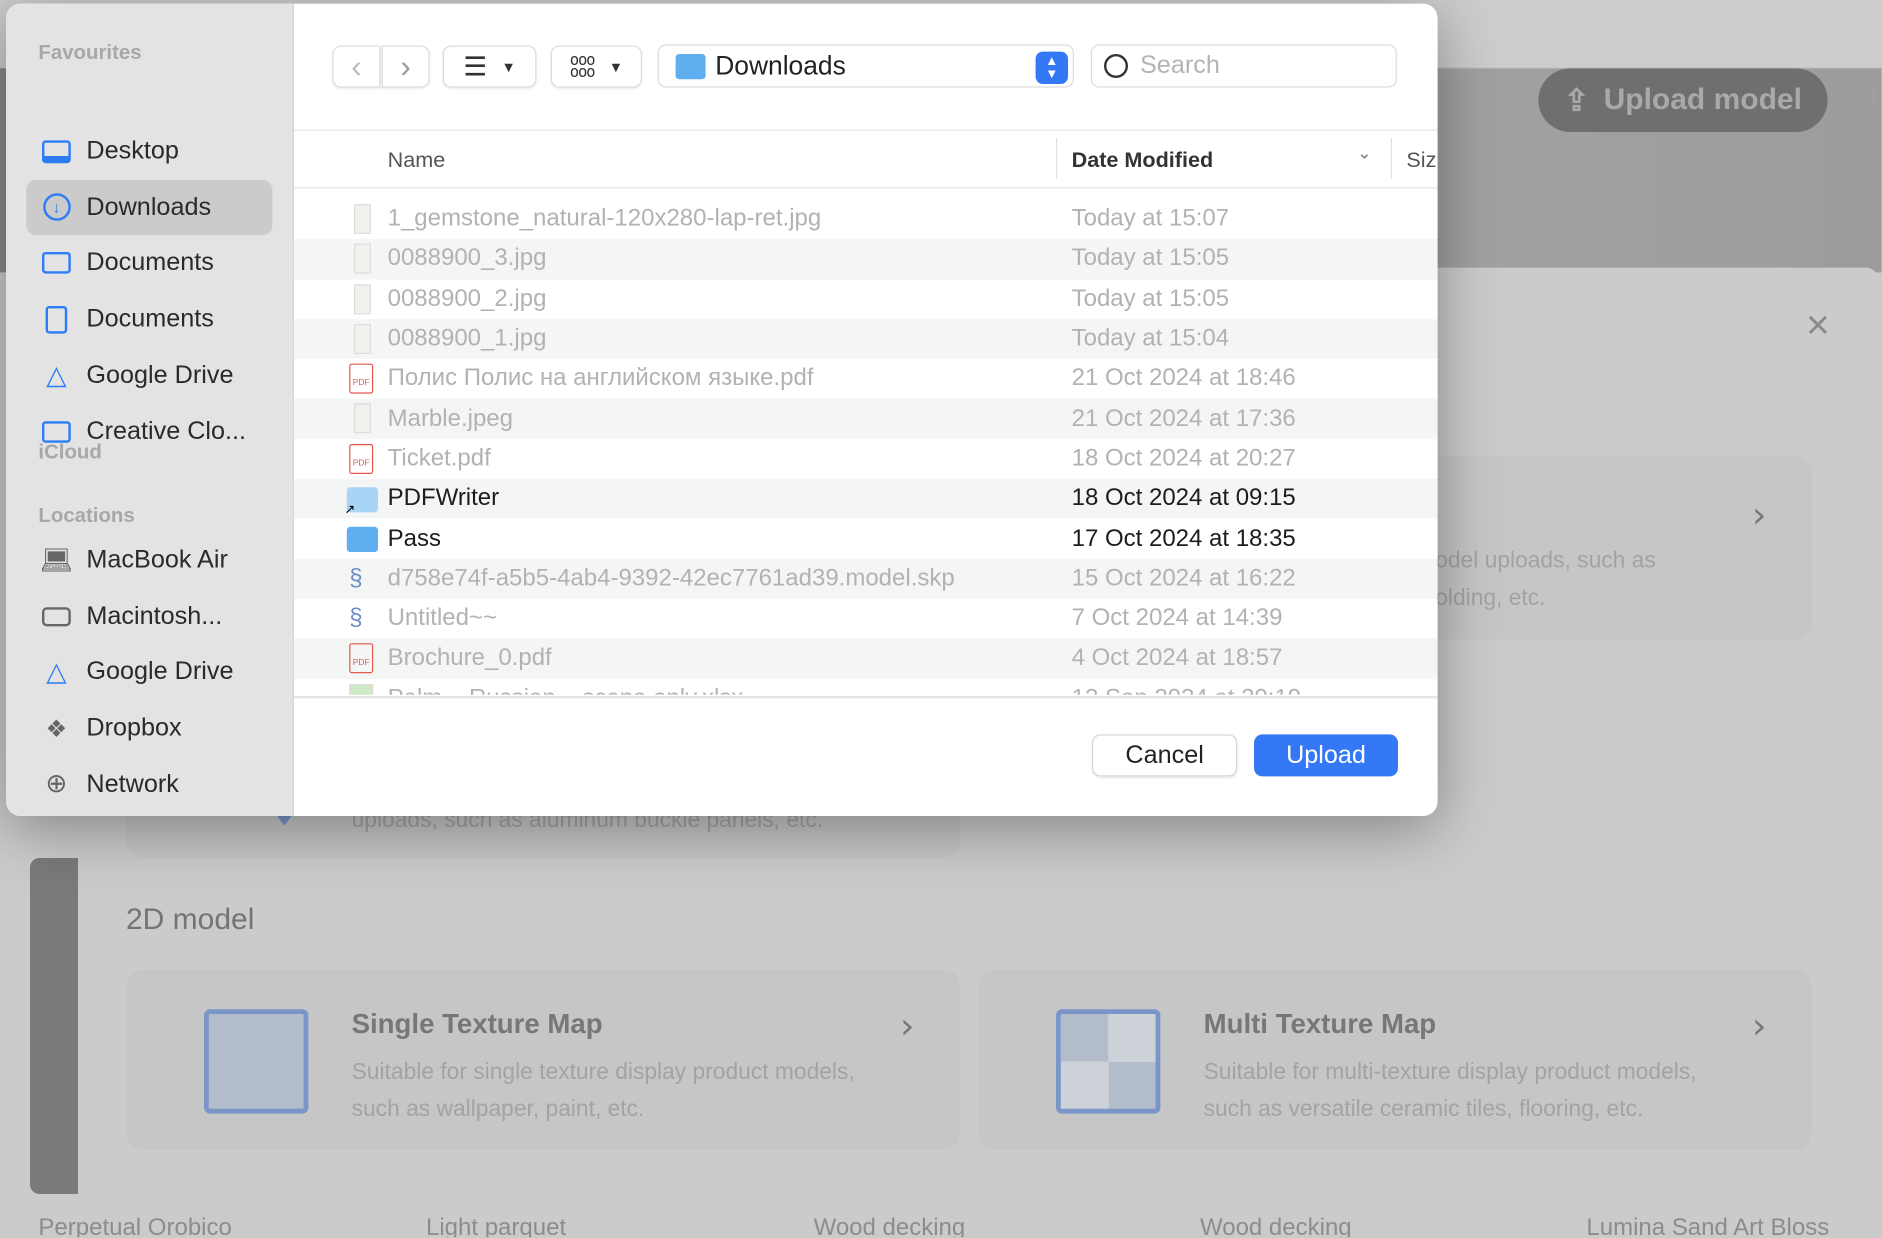 The height and width of the screenshot is (1238, 1882). What do you see at coordinates (1421, 160) in the screenshot?
I see `column-size: Siz` at bounding box center [1421, 160].